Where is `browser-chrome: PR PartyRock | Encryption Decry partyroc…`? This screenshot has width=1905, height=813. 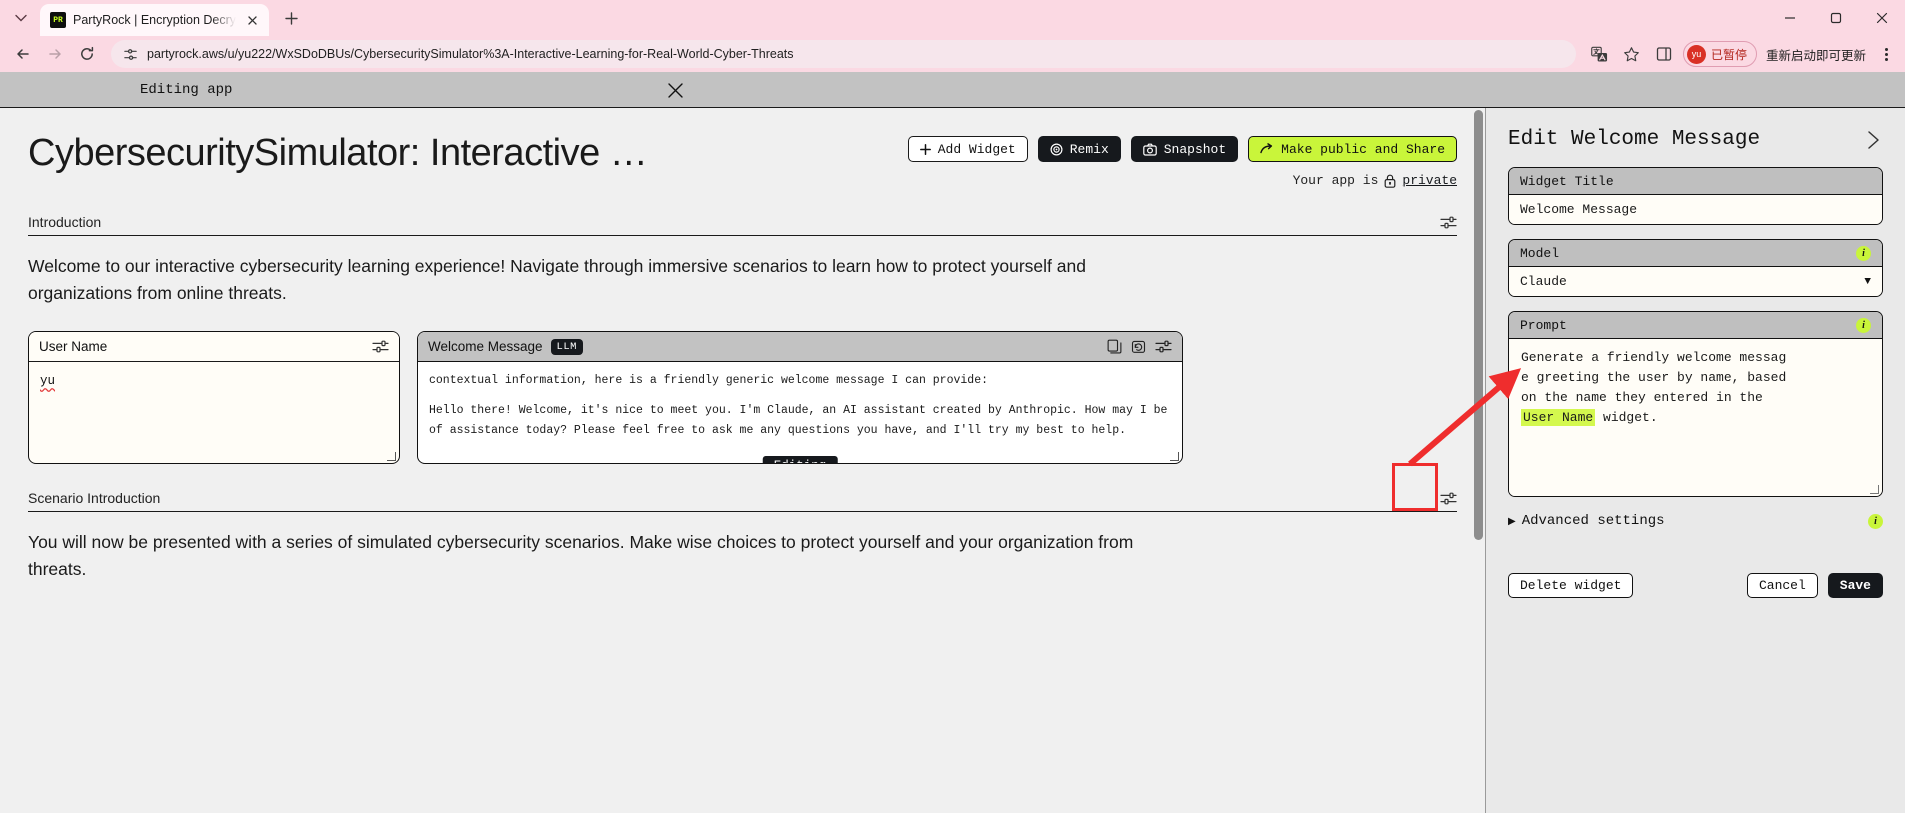
browser-chrome: PR PartyRock | Encryption Decry partyroc… is located at coordinates (952, 36).